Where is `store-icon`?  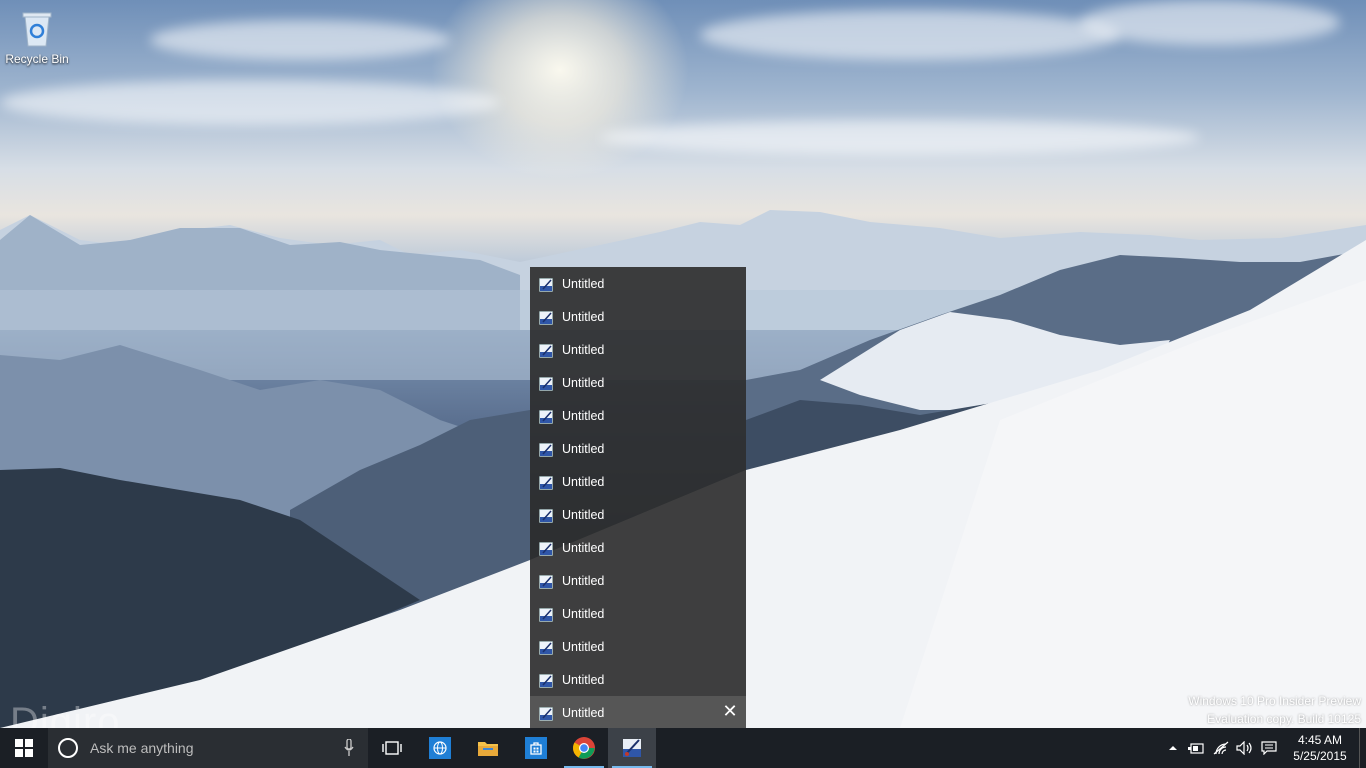
store-icon is located at coordinates (536, 748).